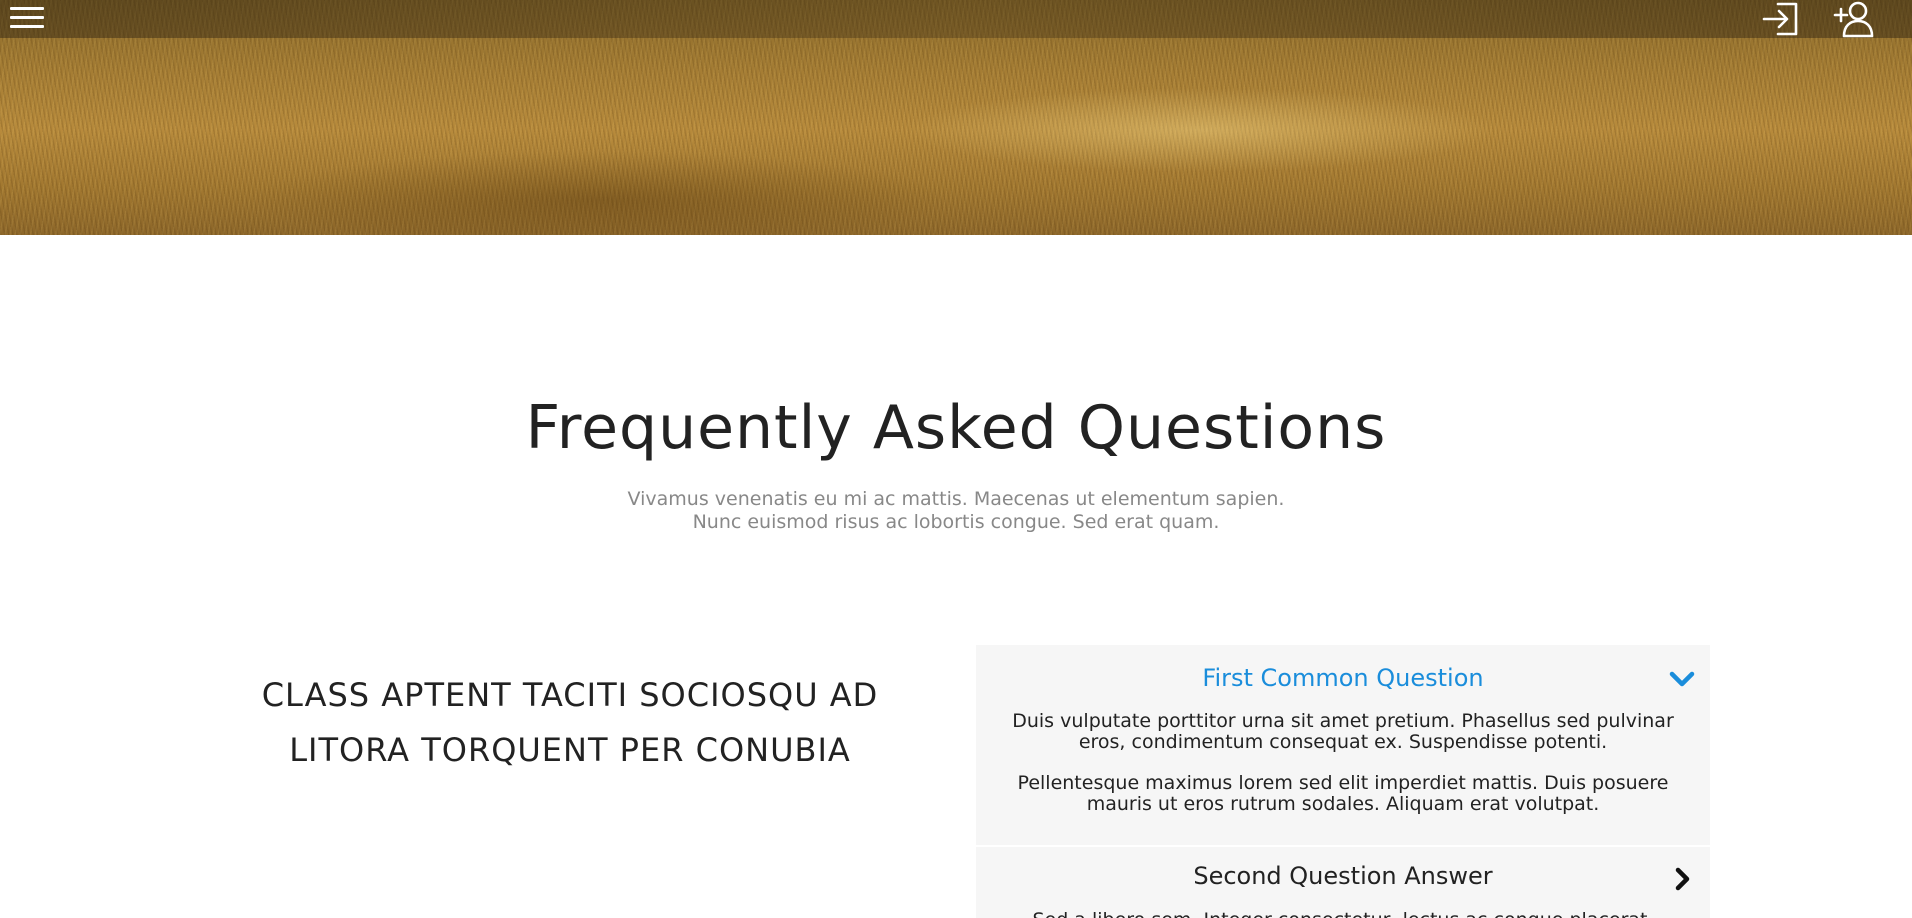 The height and width of the screenshot is (918, 1912). I want to click on login-icon, so click(1780, 19).